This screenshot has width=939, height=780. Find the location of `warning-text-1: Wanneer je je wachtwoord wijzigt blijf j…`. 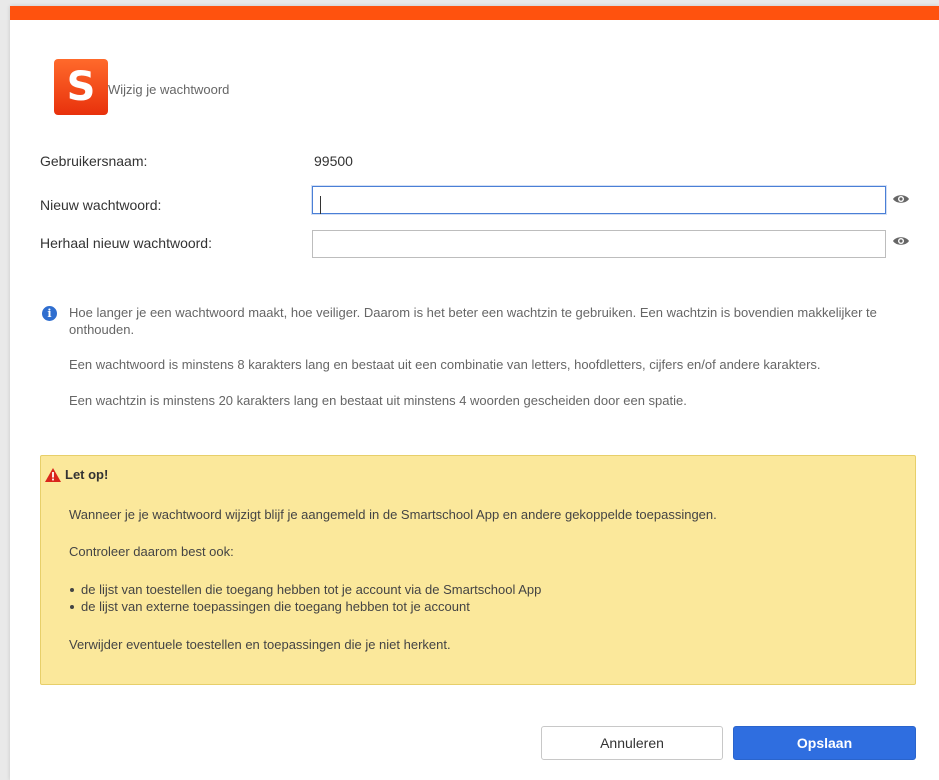

warning-text-1: Wanneer je je wachtwoord wijzigt blijf j… is located at coordinates (393, 514).